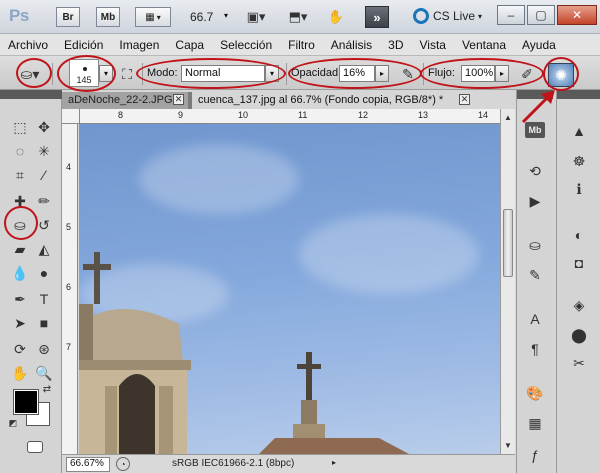 This screenshot has width=600, height=473. I want to click on zoom-dropdown-icon: ▾, so click(226, 15).